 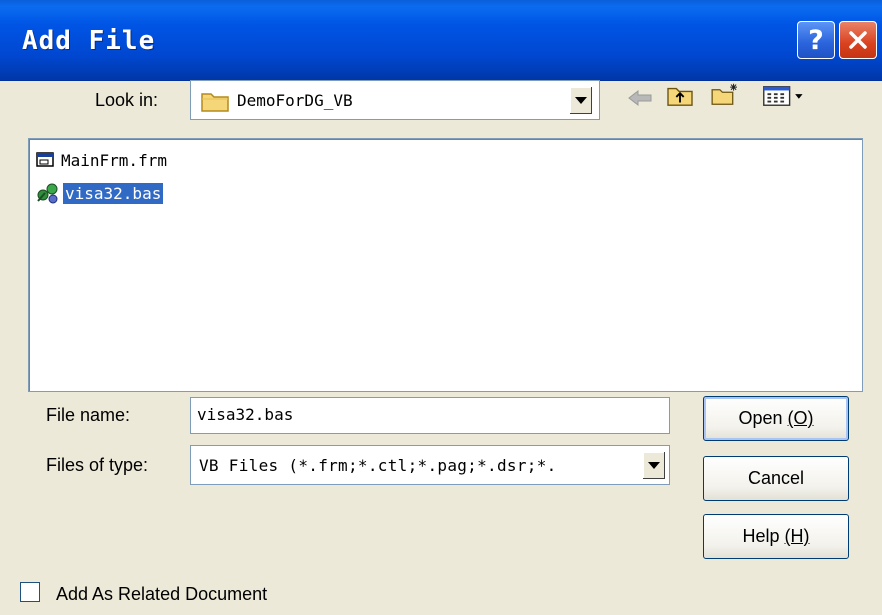 I want to click on look-in-label: Look in:, so click(x=127, y=100).